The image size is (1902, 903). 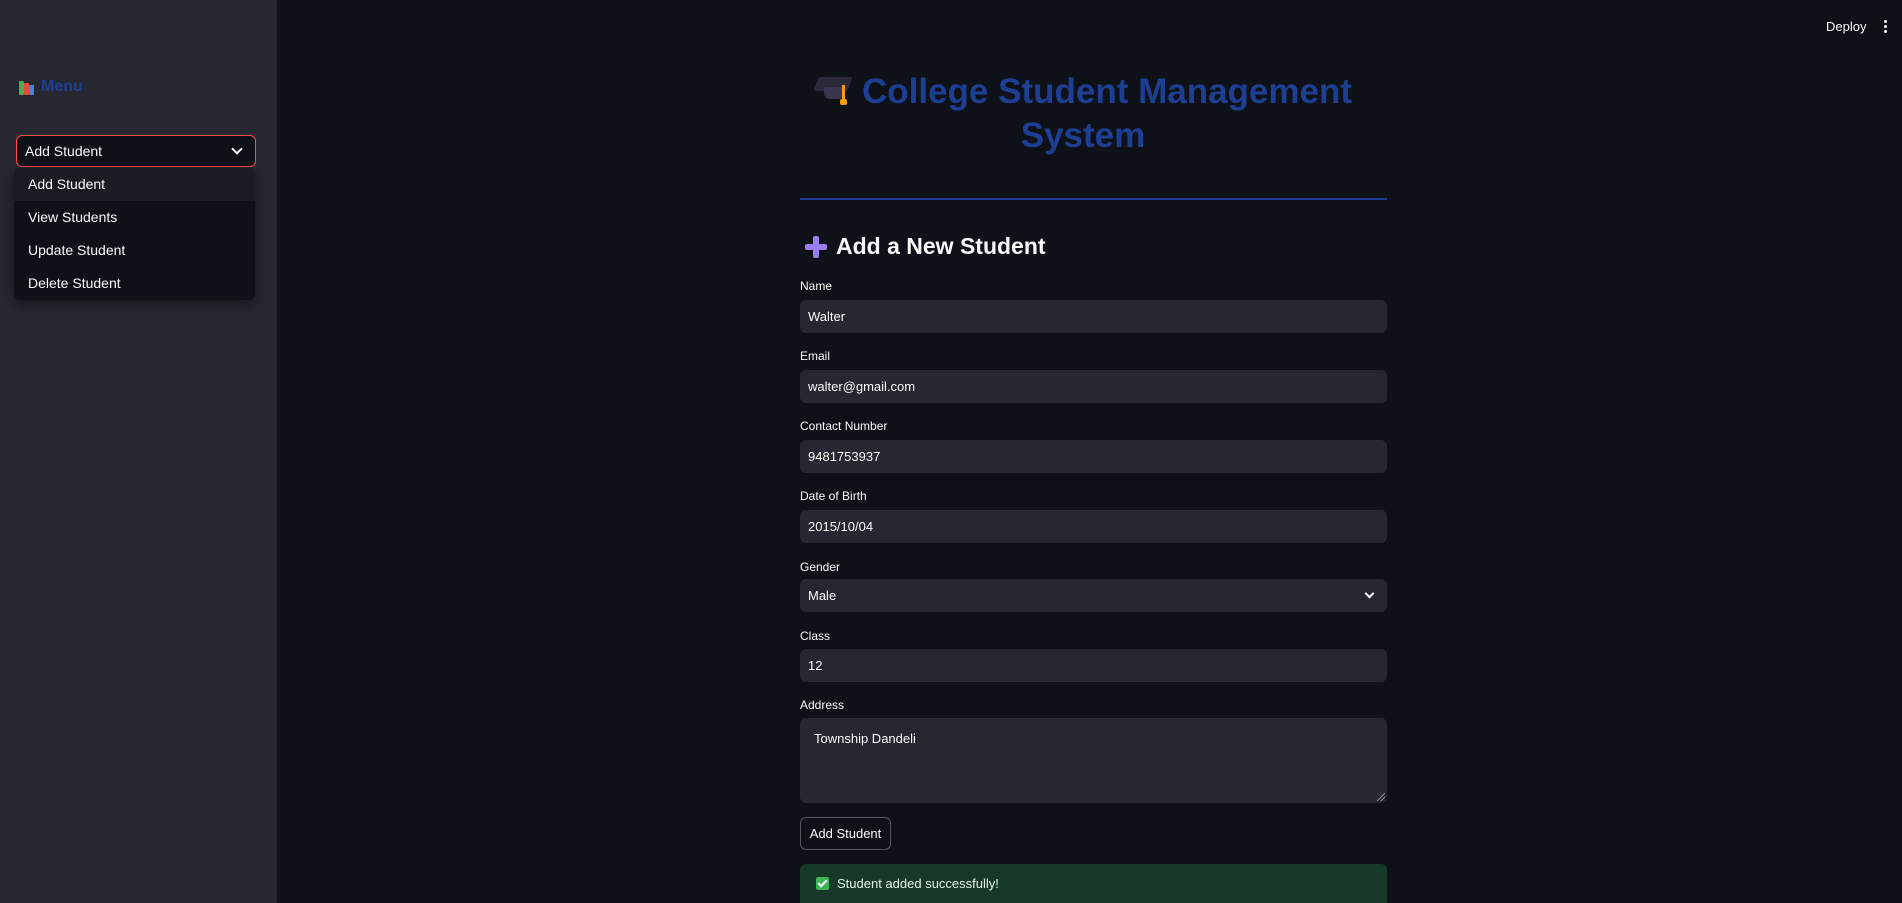 What do you see at coordinates (1093, 386) in the screenshot?
I see `email-input: walter@gmail.com` at bounding box center [1093, 386].